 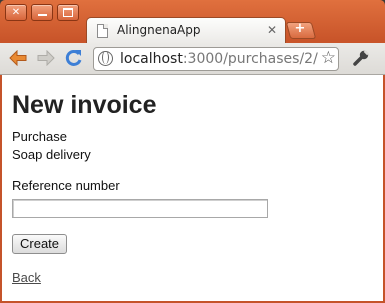 What do you see at coordinates (66, 185) in the screenshot?
I see `reference-number-label: Reference number` at bounding box center [66, 185].